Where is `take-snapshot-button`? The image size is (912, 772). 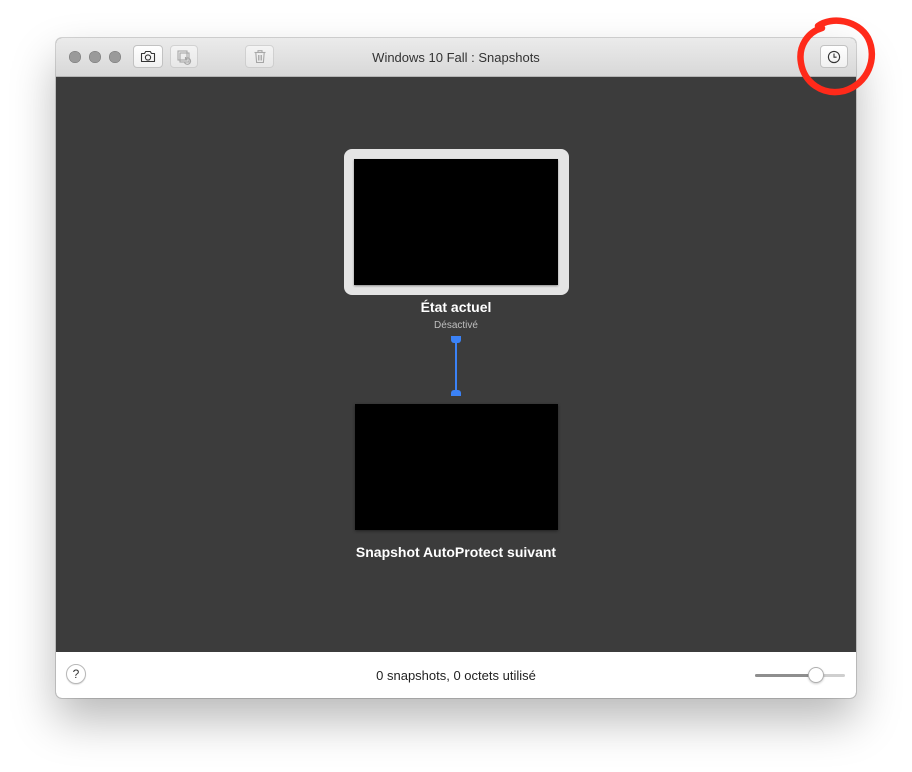 take-snapshot-button is located at coordinates (148, 56).